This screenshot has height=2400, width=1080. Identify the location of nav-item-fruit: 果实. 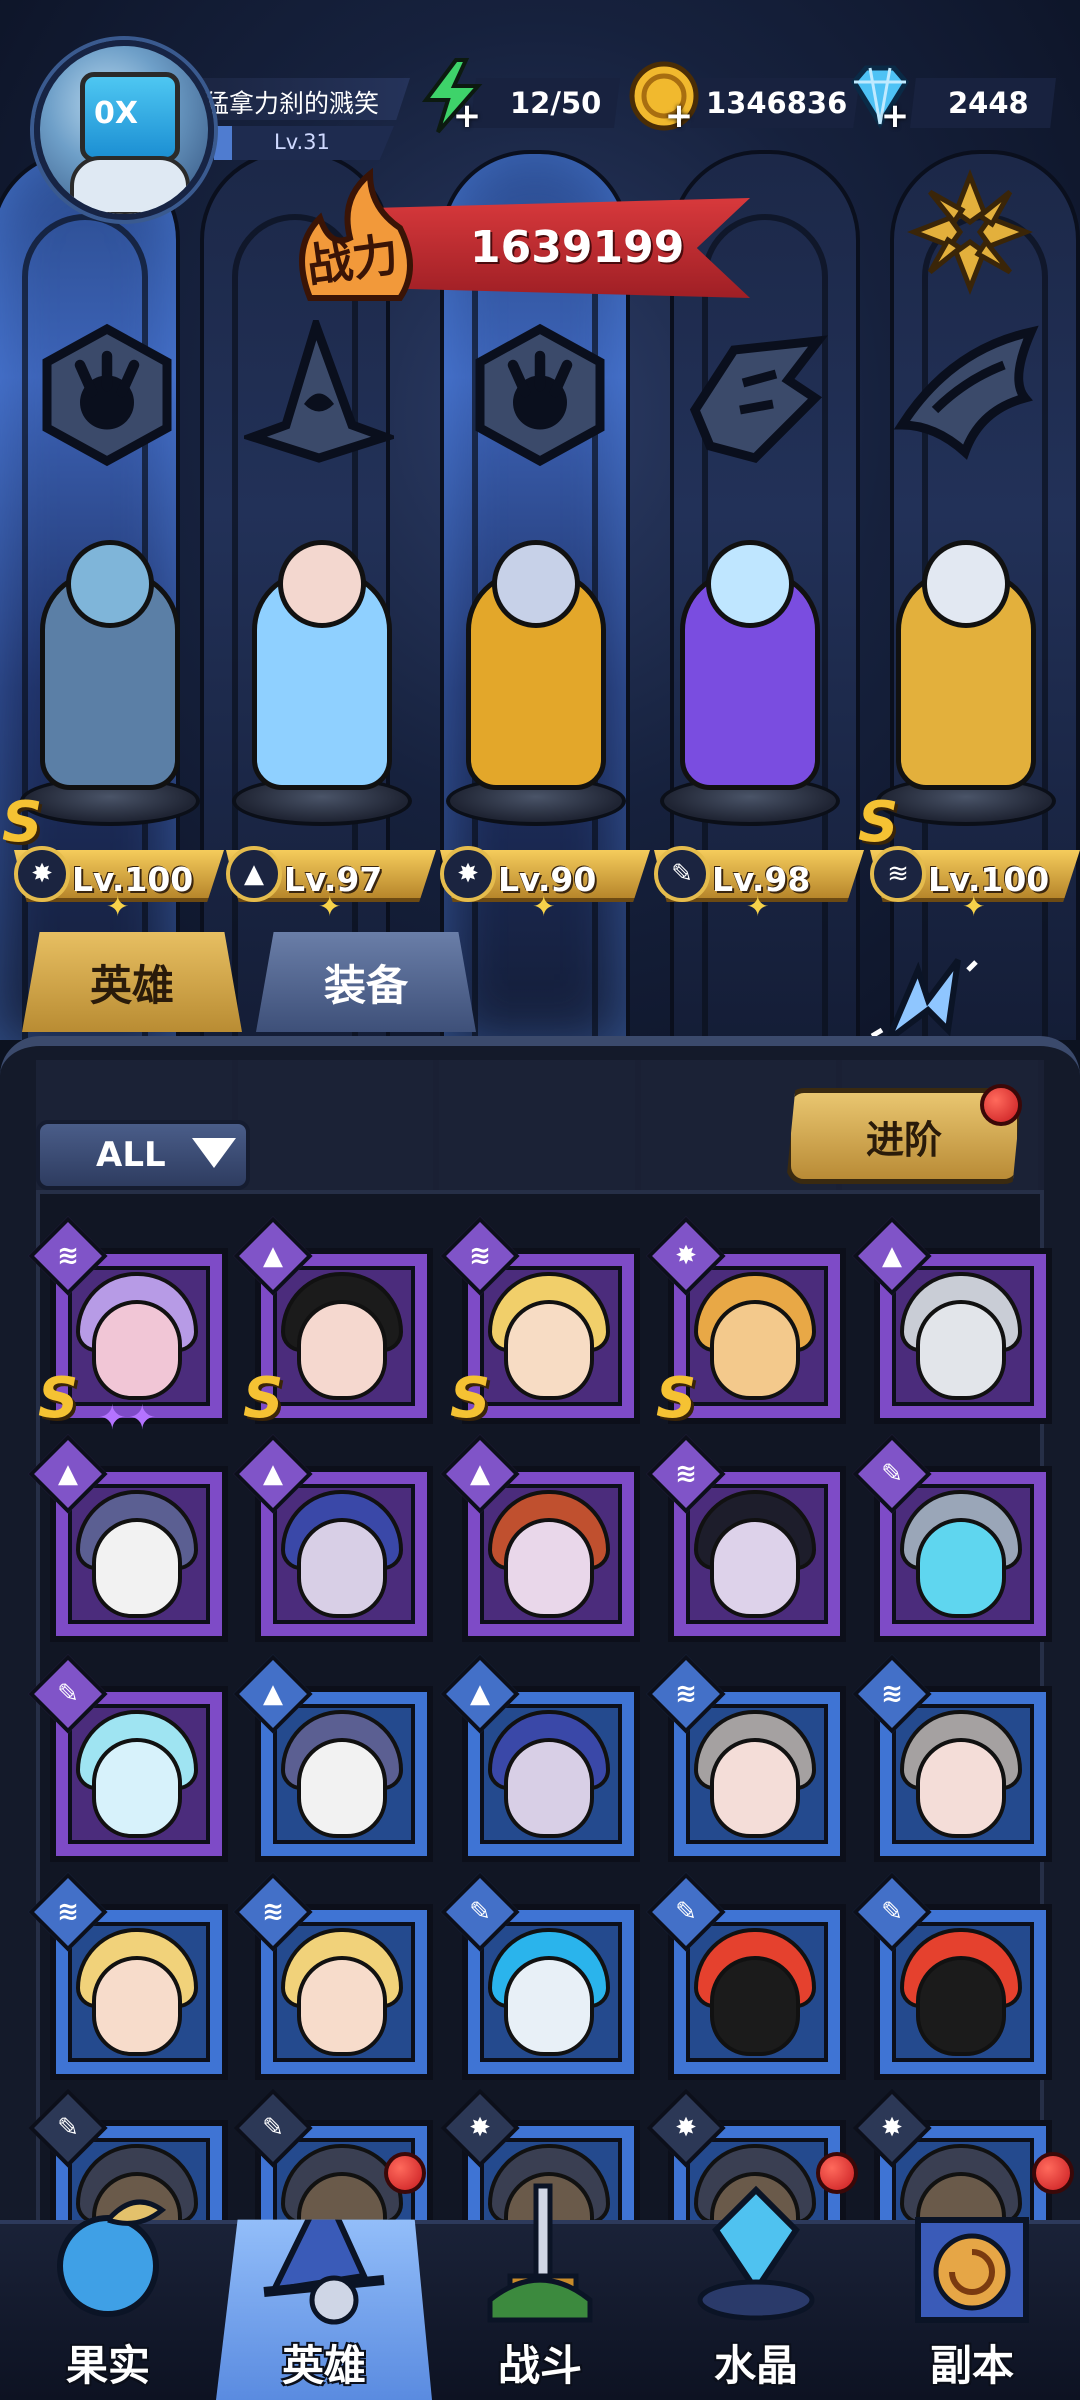
(108, 2290).